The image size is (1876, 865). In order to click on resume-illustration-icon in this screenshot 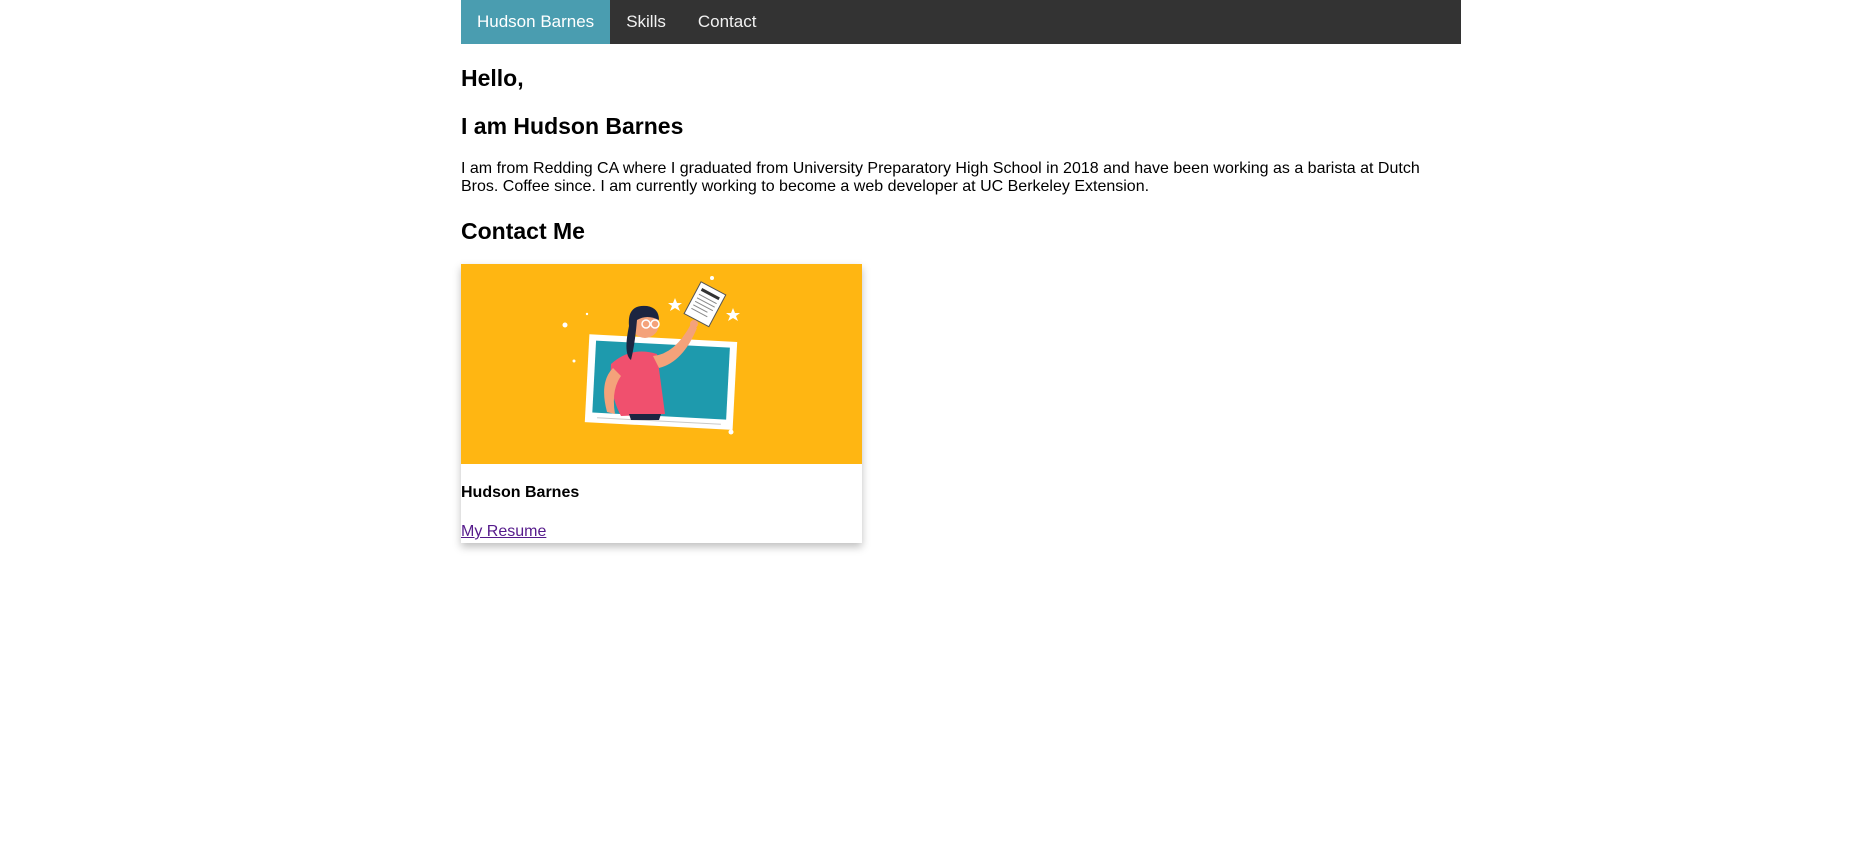, I will do `click(661, 364)`.